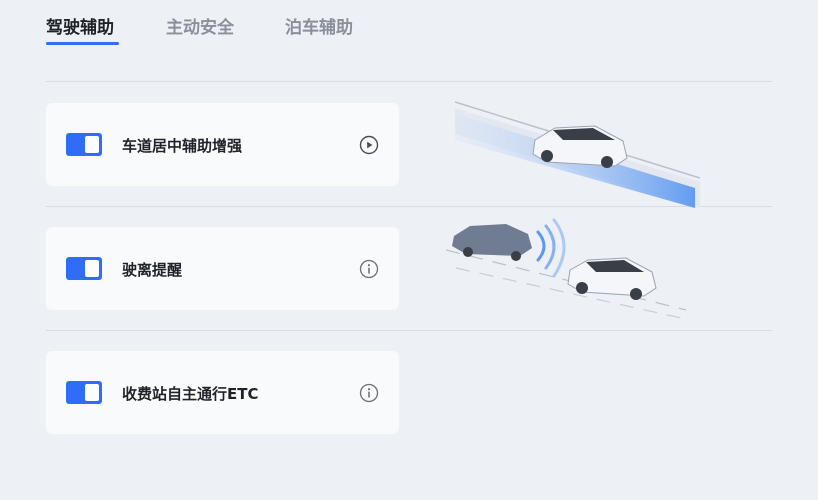  What do you see at coordinates (190, 394) in the screenshot?
I see `setting-label: 收费站自主通行ETC` at bounding box center [190, 394].